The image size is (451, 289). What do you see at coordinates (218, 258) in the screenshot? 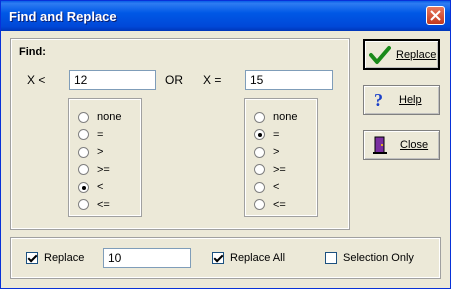
I see `replace-all-checkbox-box` at bounding box center [218, 258].